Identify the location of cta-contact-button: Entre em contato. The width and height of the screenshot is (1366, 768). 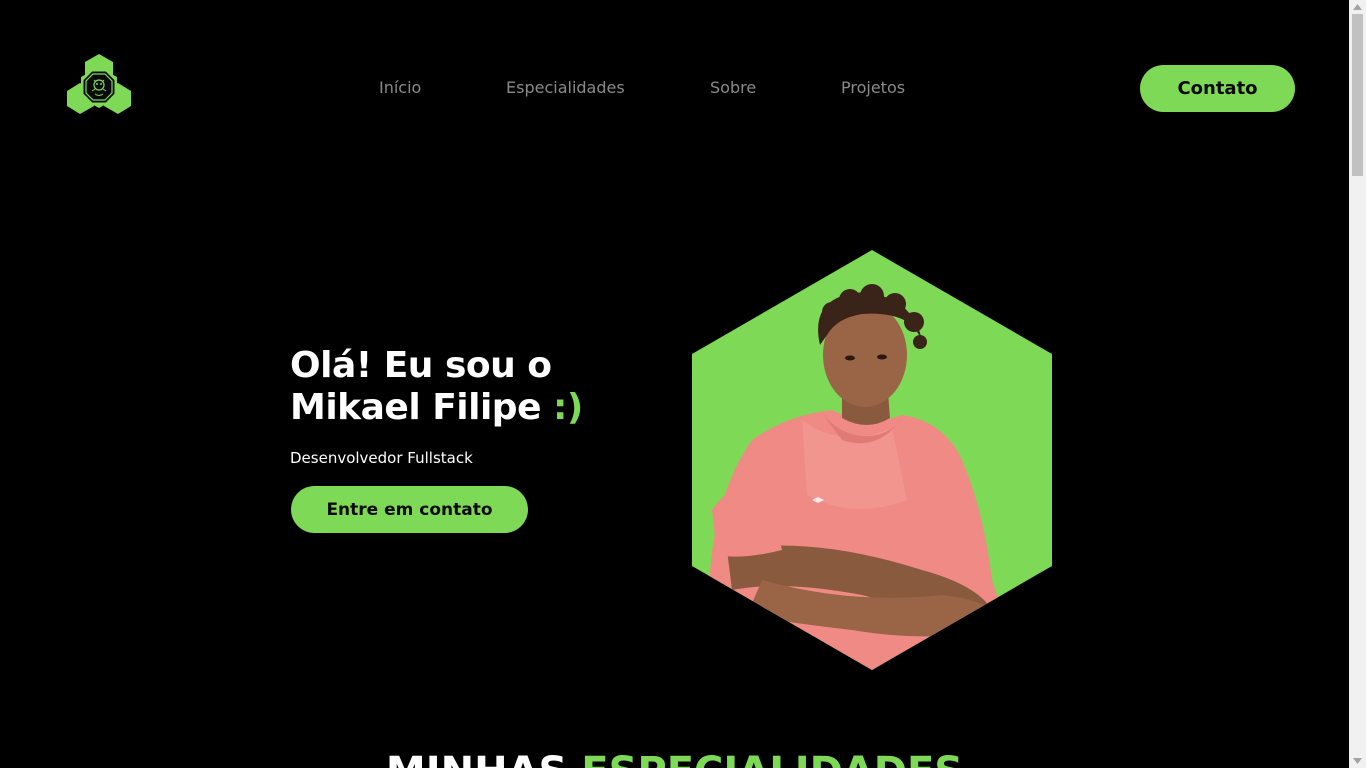
(409, 509).